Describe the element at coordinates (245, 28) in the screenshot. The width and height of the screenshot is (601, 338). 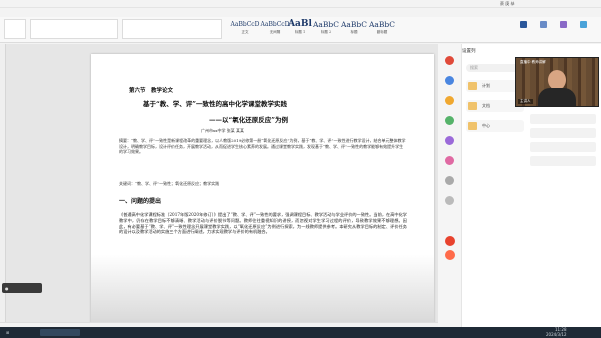
I see `style-normal: AaBbCcD 正文` at that location.